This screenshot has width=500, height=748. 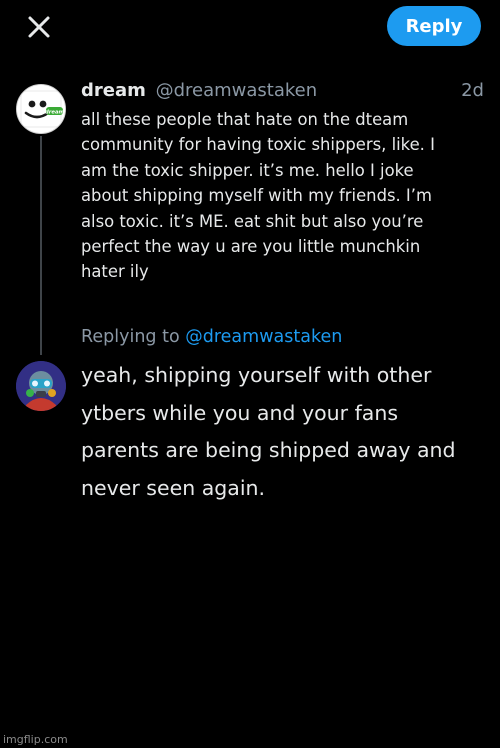 What do you see at coordinates (472, 90) in the screenshot?
I see `tweet-timestamp: 2d` at bounding box center [472, 90].